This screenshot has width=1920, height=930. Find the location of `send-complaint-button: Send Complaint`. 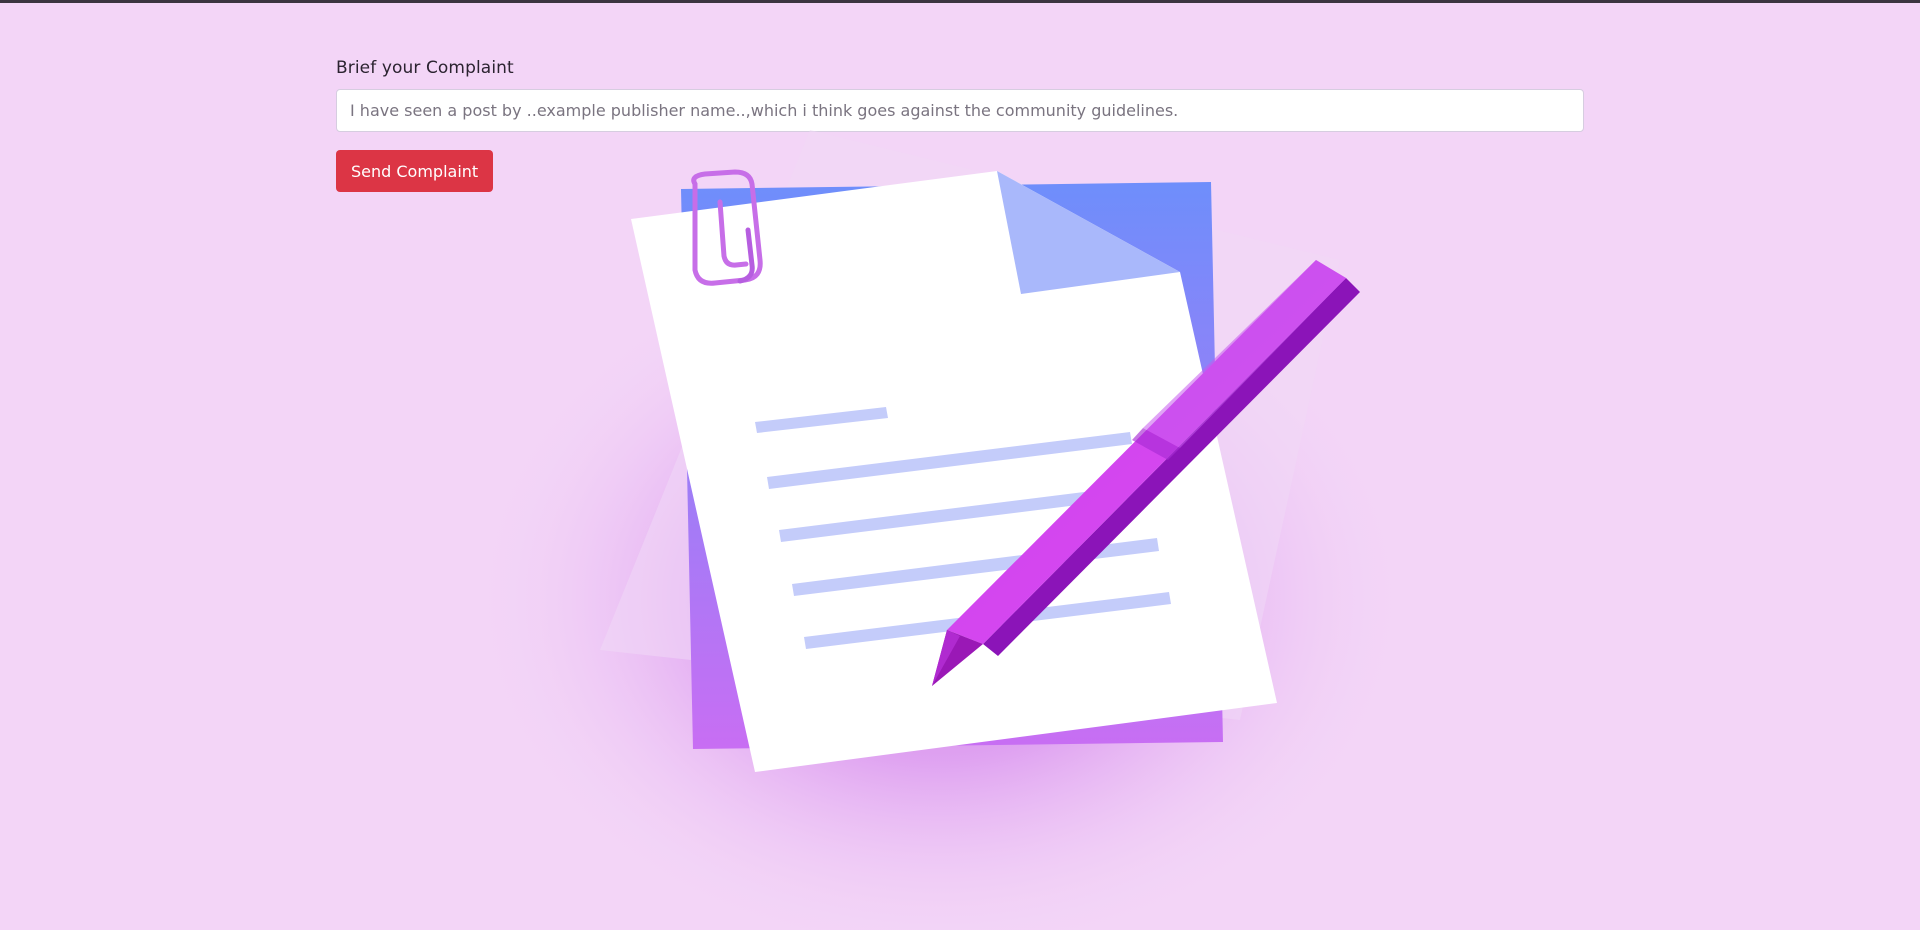

send-complaint-button: Send Complaint is located at coordinates (415, 171).